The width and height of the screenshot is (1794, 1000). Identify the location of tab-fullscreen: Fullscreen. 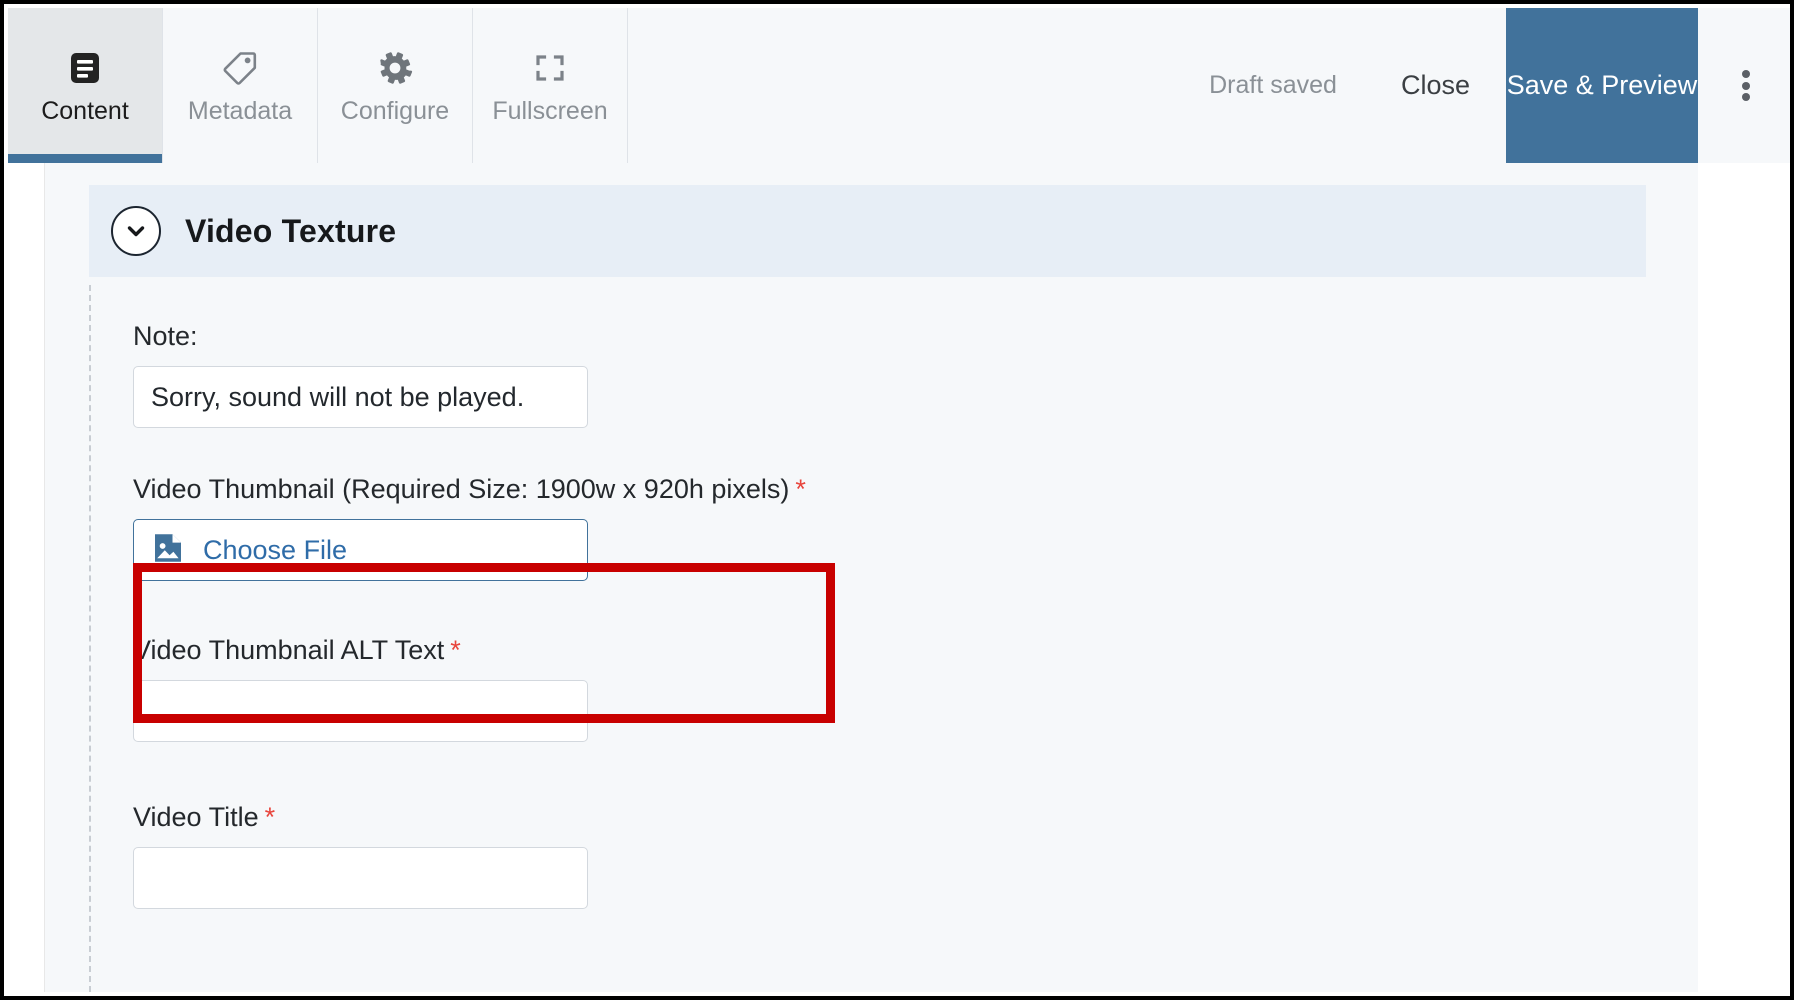
(550, 85).